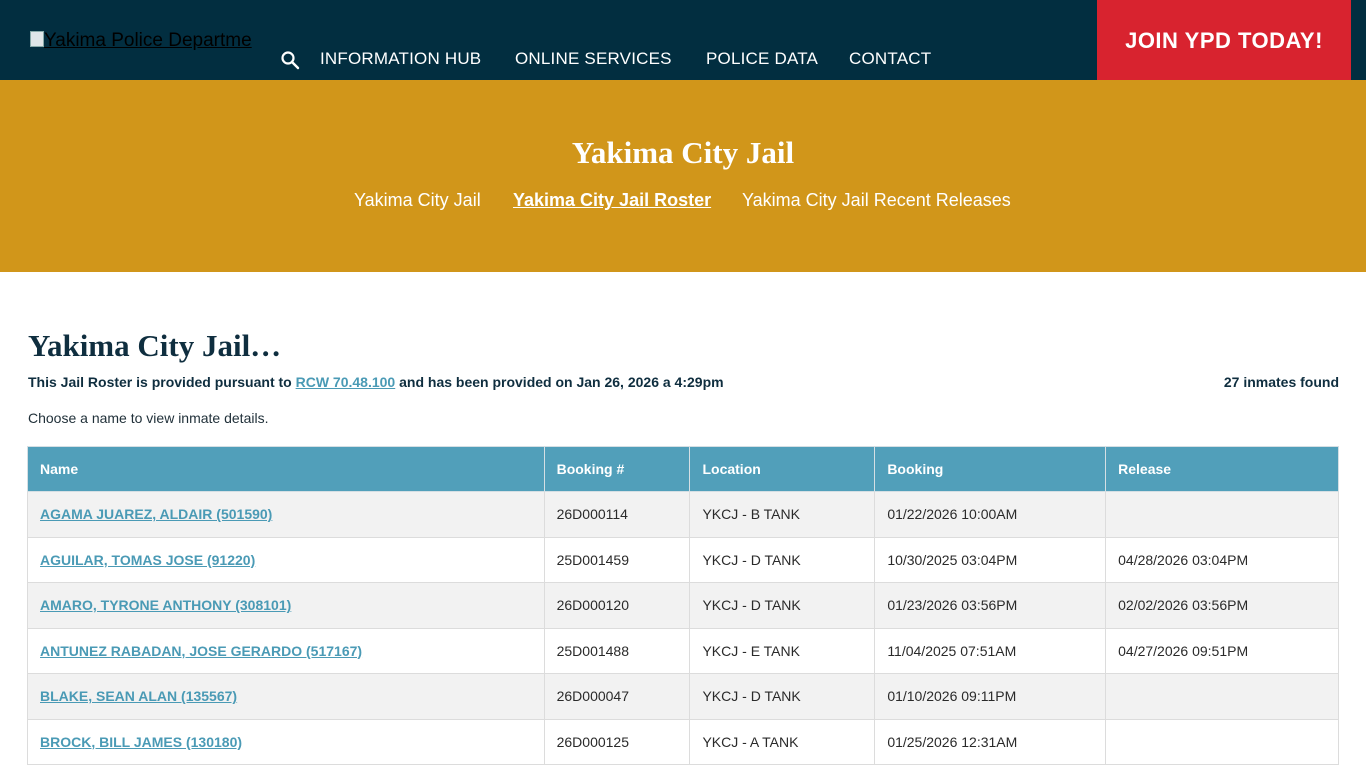  What do you see at coordinates (617, 514) in the screenshot?
I see `booking-number-cell: 26D000114` at bounding box center [617, 514].